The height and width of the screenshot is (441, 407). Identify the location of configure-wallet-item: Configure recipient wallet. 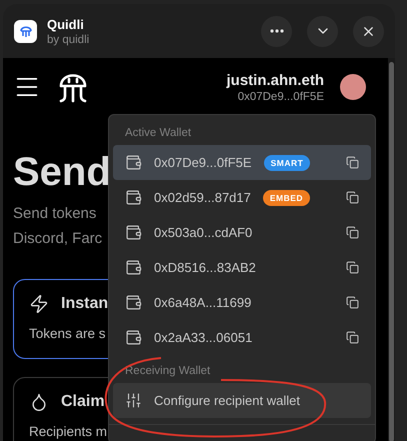
(242, 400).